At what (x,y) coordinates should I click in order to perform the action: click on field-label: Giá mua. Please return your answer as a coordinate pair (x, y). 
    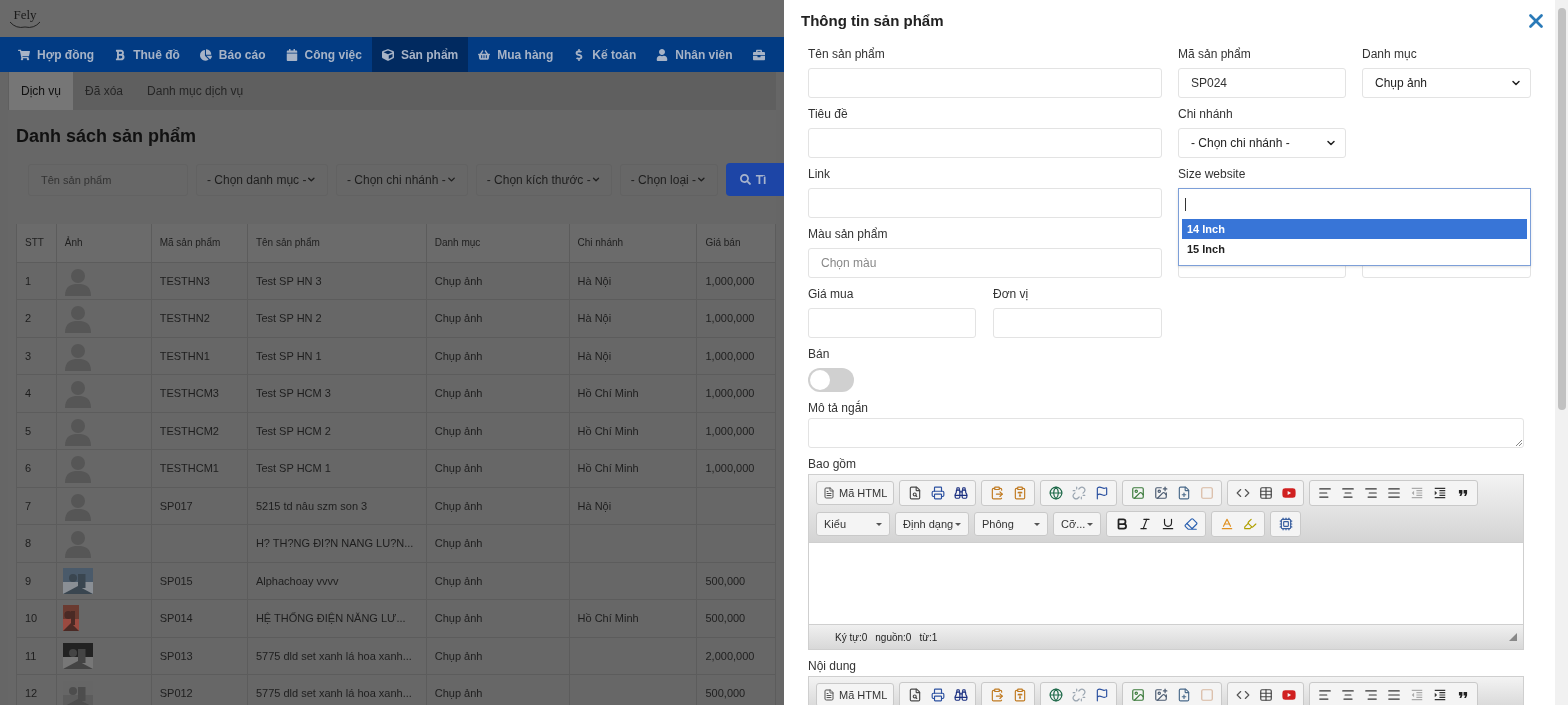
    Looking at the image, I should click on (831, 294).